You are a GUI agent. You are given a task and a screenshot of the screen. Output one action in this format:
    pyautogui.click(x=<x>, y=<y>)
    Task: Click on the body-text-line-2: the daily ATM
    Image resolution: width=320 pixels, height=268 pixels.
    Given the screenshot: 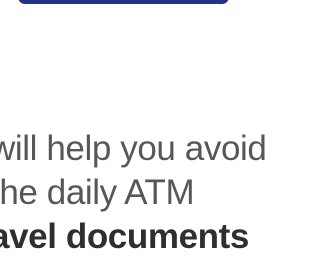 What is the action you would take?
    pyautogui.click(x=97, y=192)
    